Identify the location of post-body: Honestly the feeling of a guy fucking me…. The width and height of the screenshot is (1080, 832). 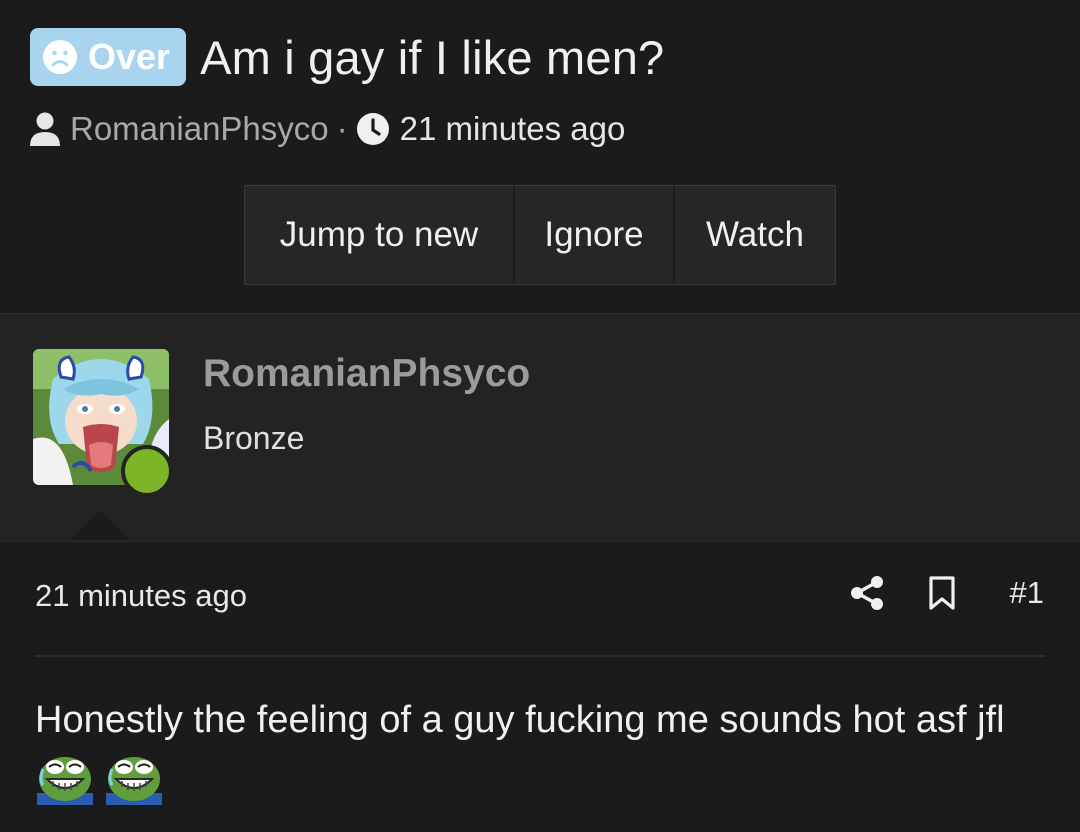
(540, 749).